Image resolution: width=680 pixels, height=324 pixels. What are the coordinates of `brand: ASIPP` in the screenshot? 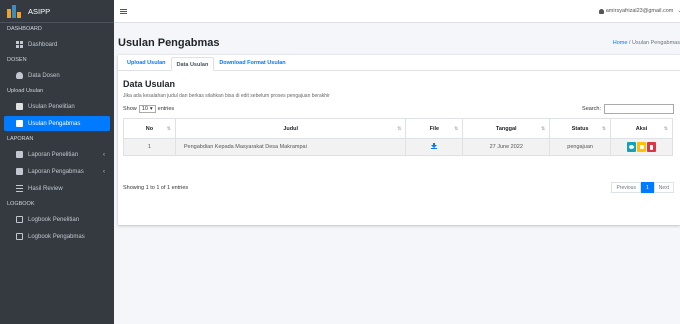 It's located at (57, 11).